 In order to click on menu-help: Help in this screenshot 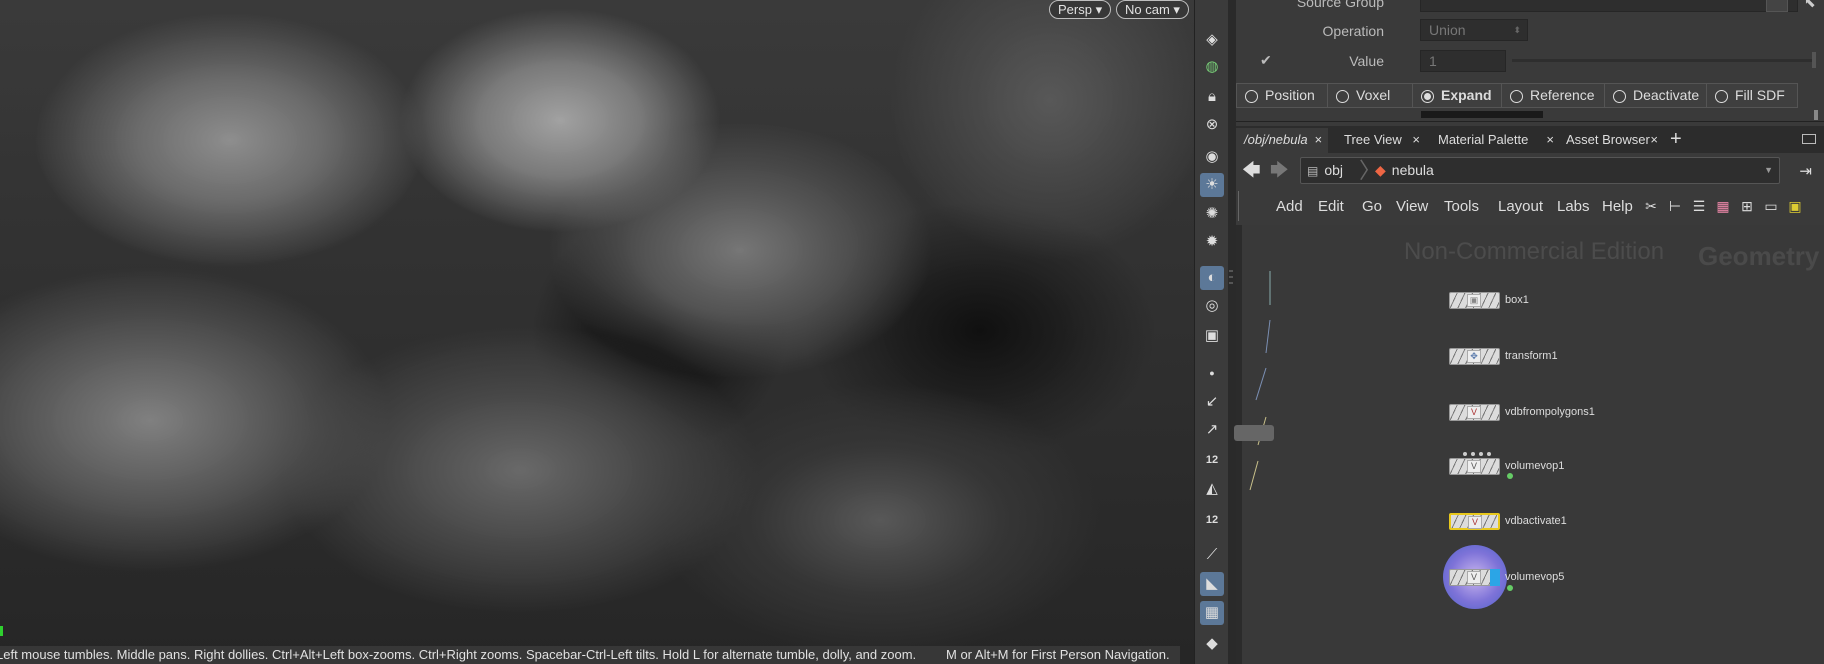, I will do `click(1617, 206)`.